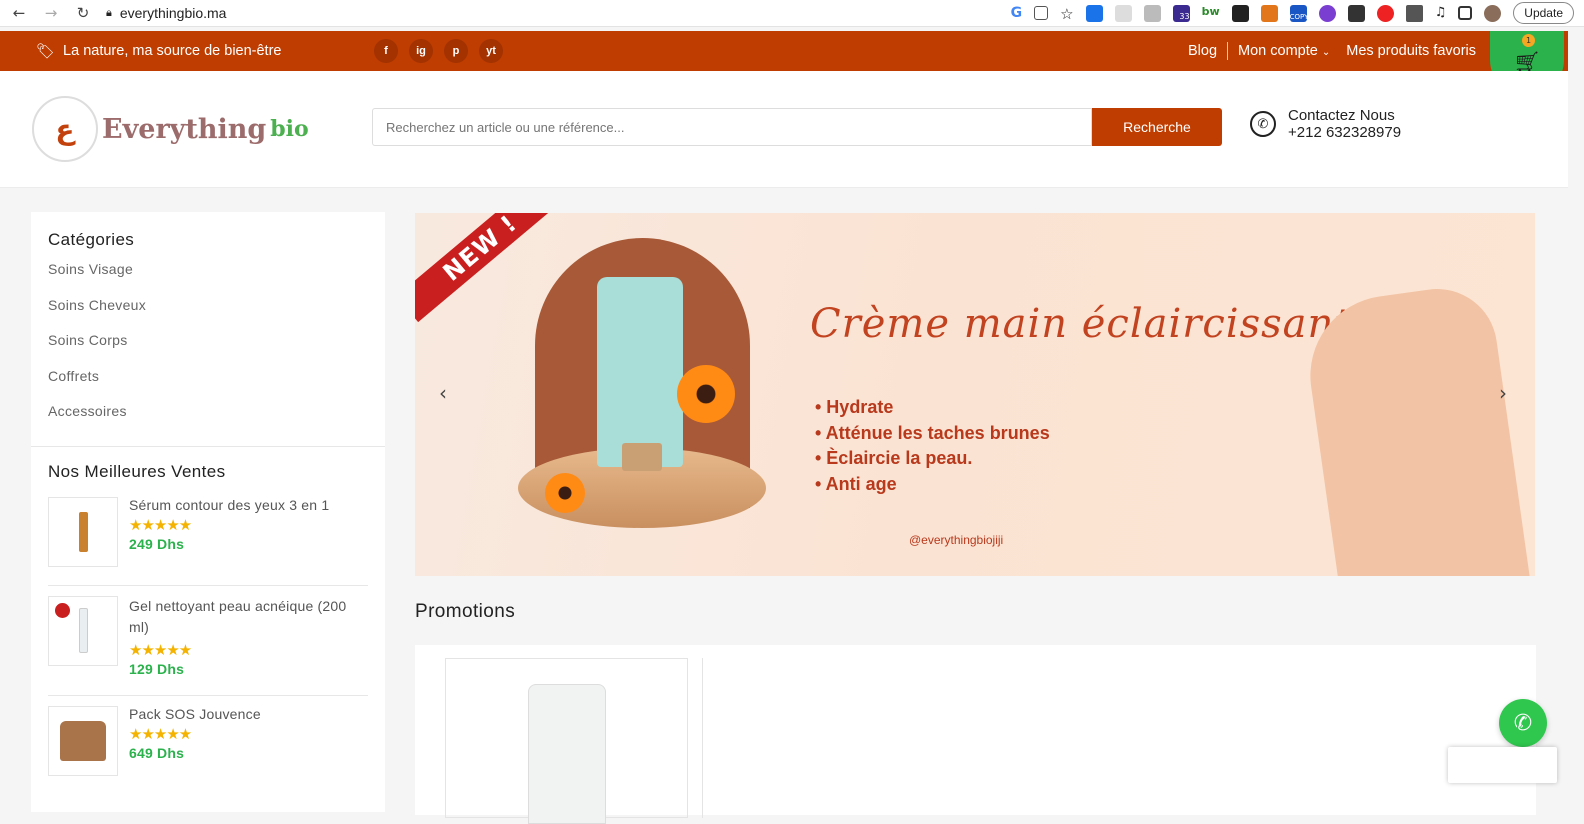  Describe the element at coordinates (386, 51) in the screenshot. I see `facebook-icon: f` at that location.